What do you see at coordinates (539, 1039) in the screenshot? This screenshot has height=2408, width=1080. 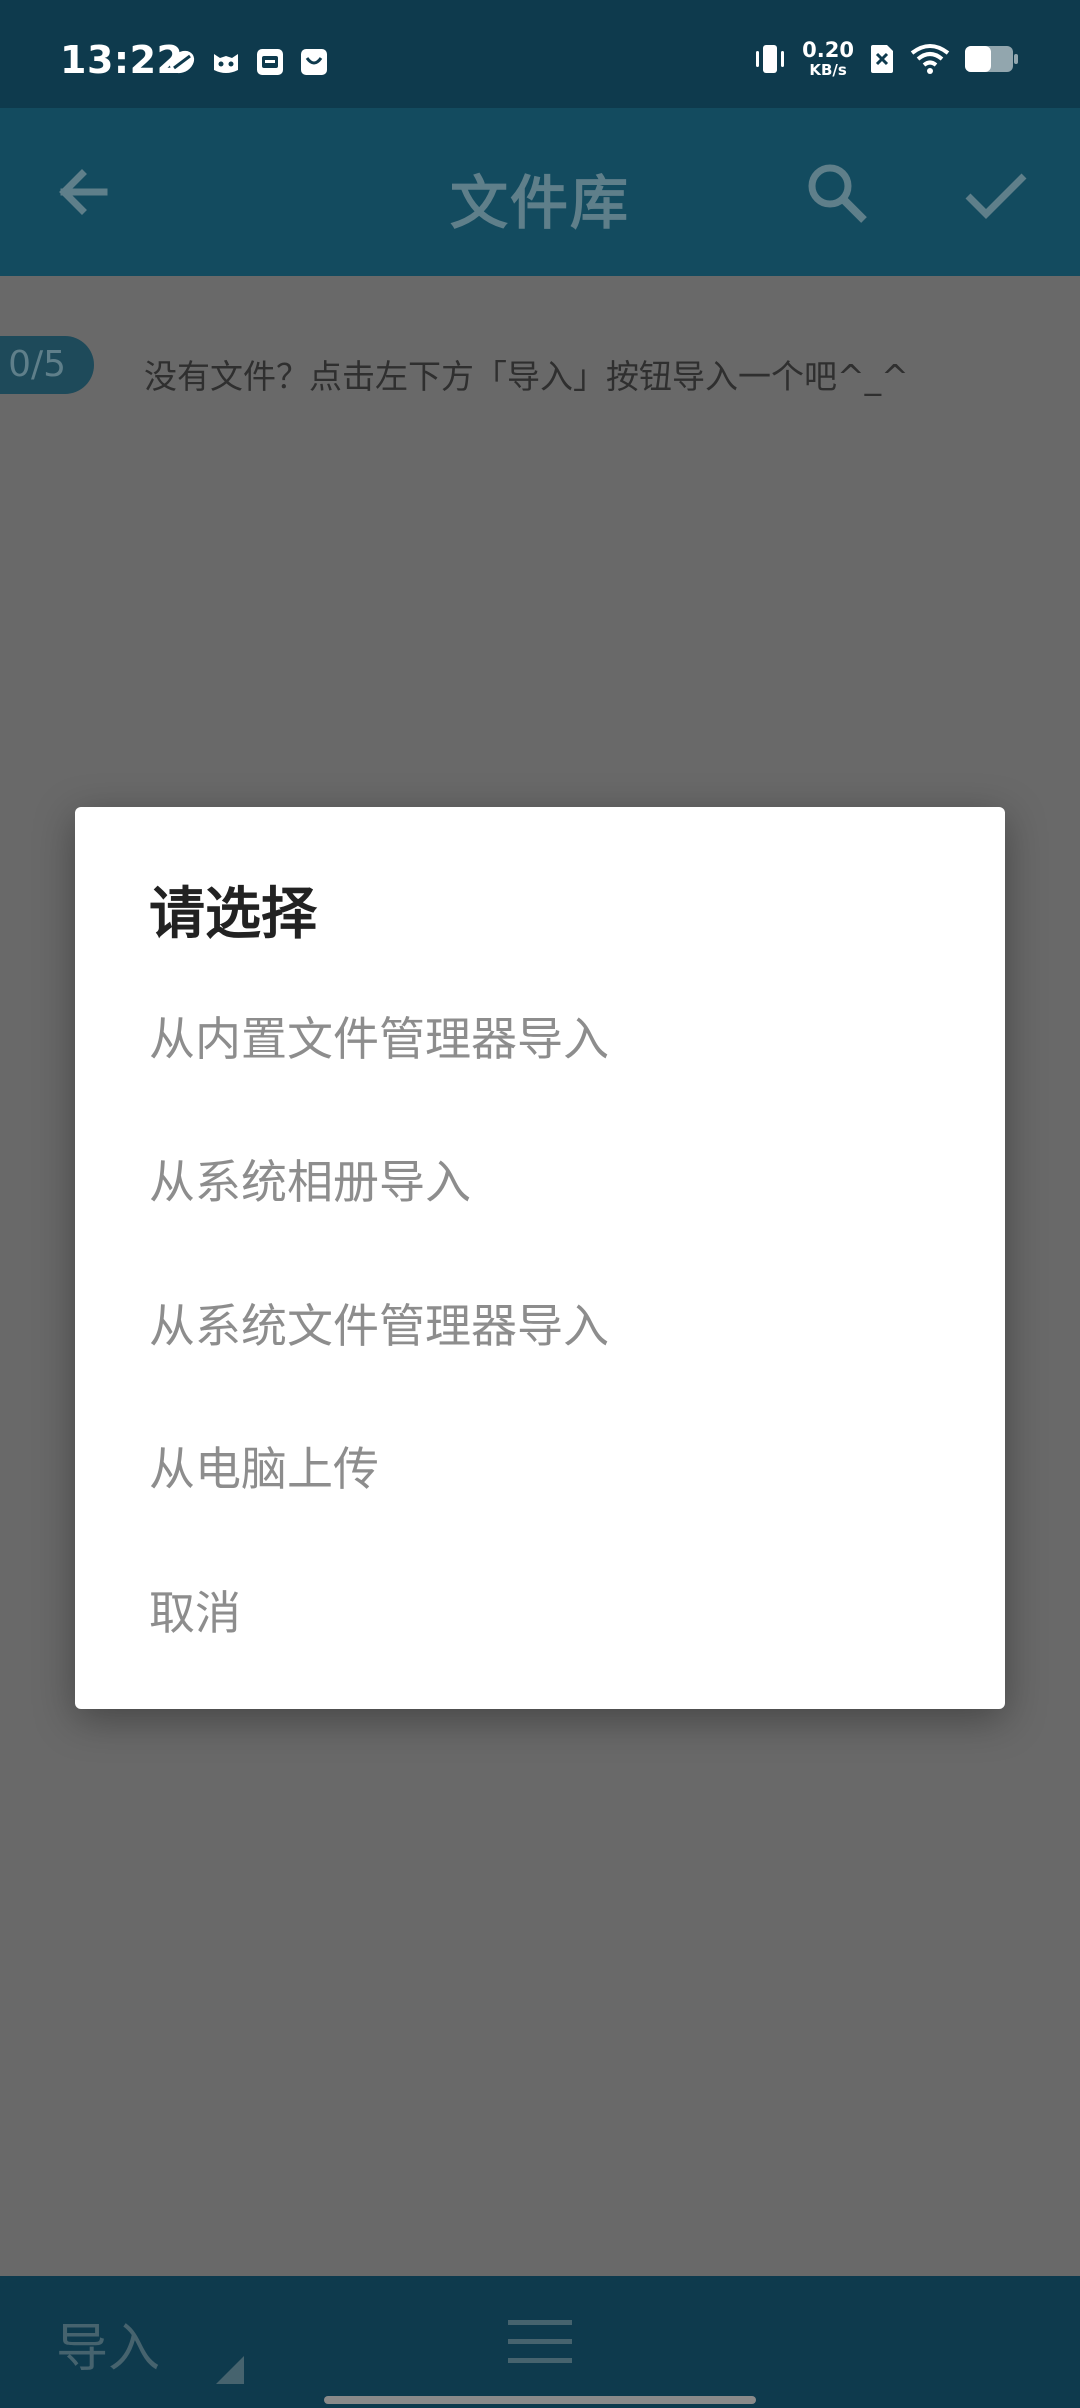 I see `option-builtin-file-manager: 从内置文件管理器导入` at bounding box center [539, 1039].